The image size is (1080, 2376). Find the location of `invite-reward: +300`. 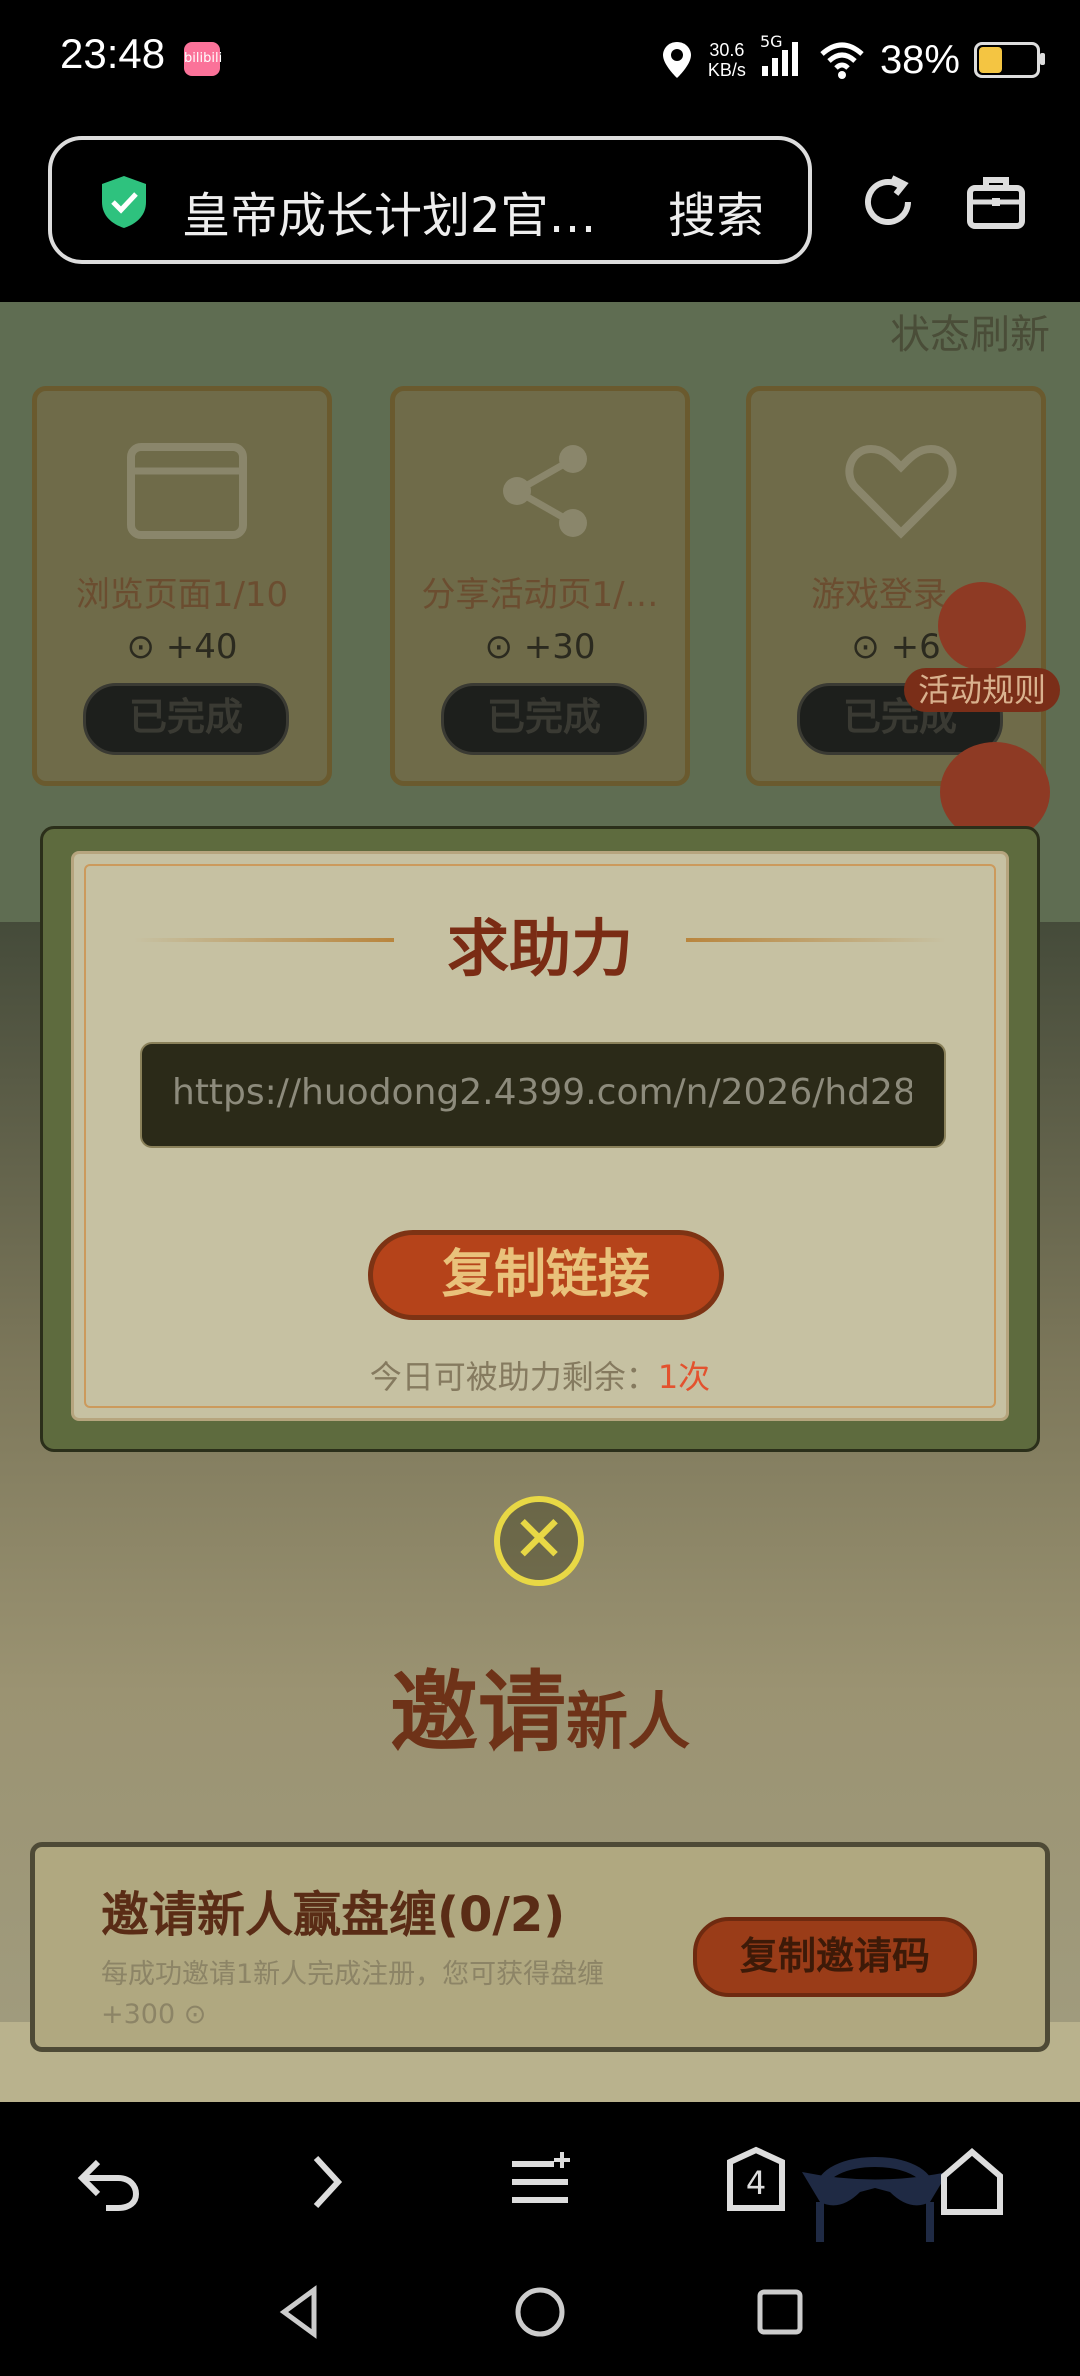

invite-reward: +300 is located at coordinates (138, 2014).